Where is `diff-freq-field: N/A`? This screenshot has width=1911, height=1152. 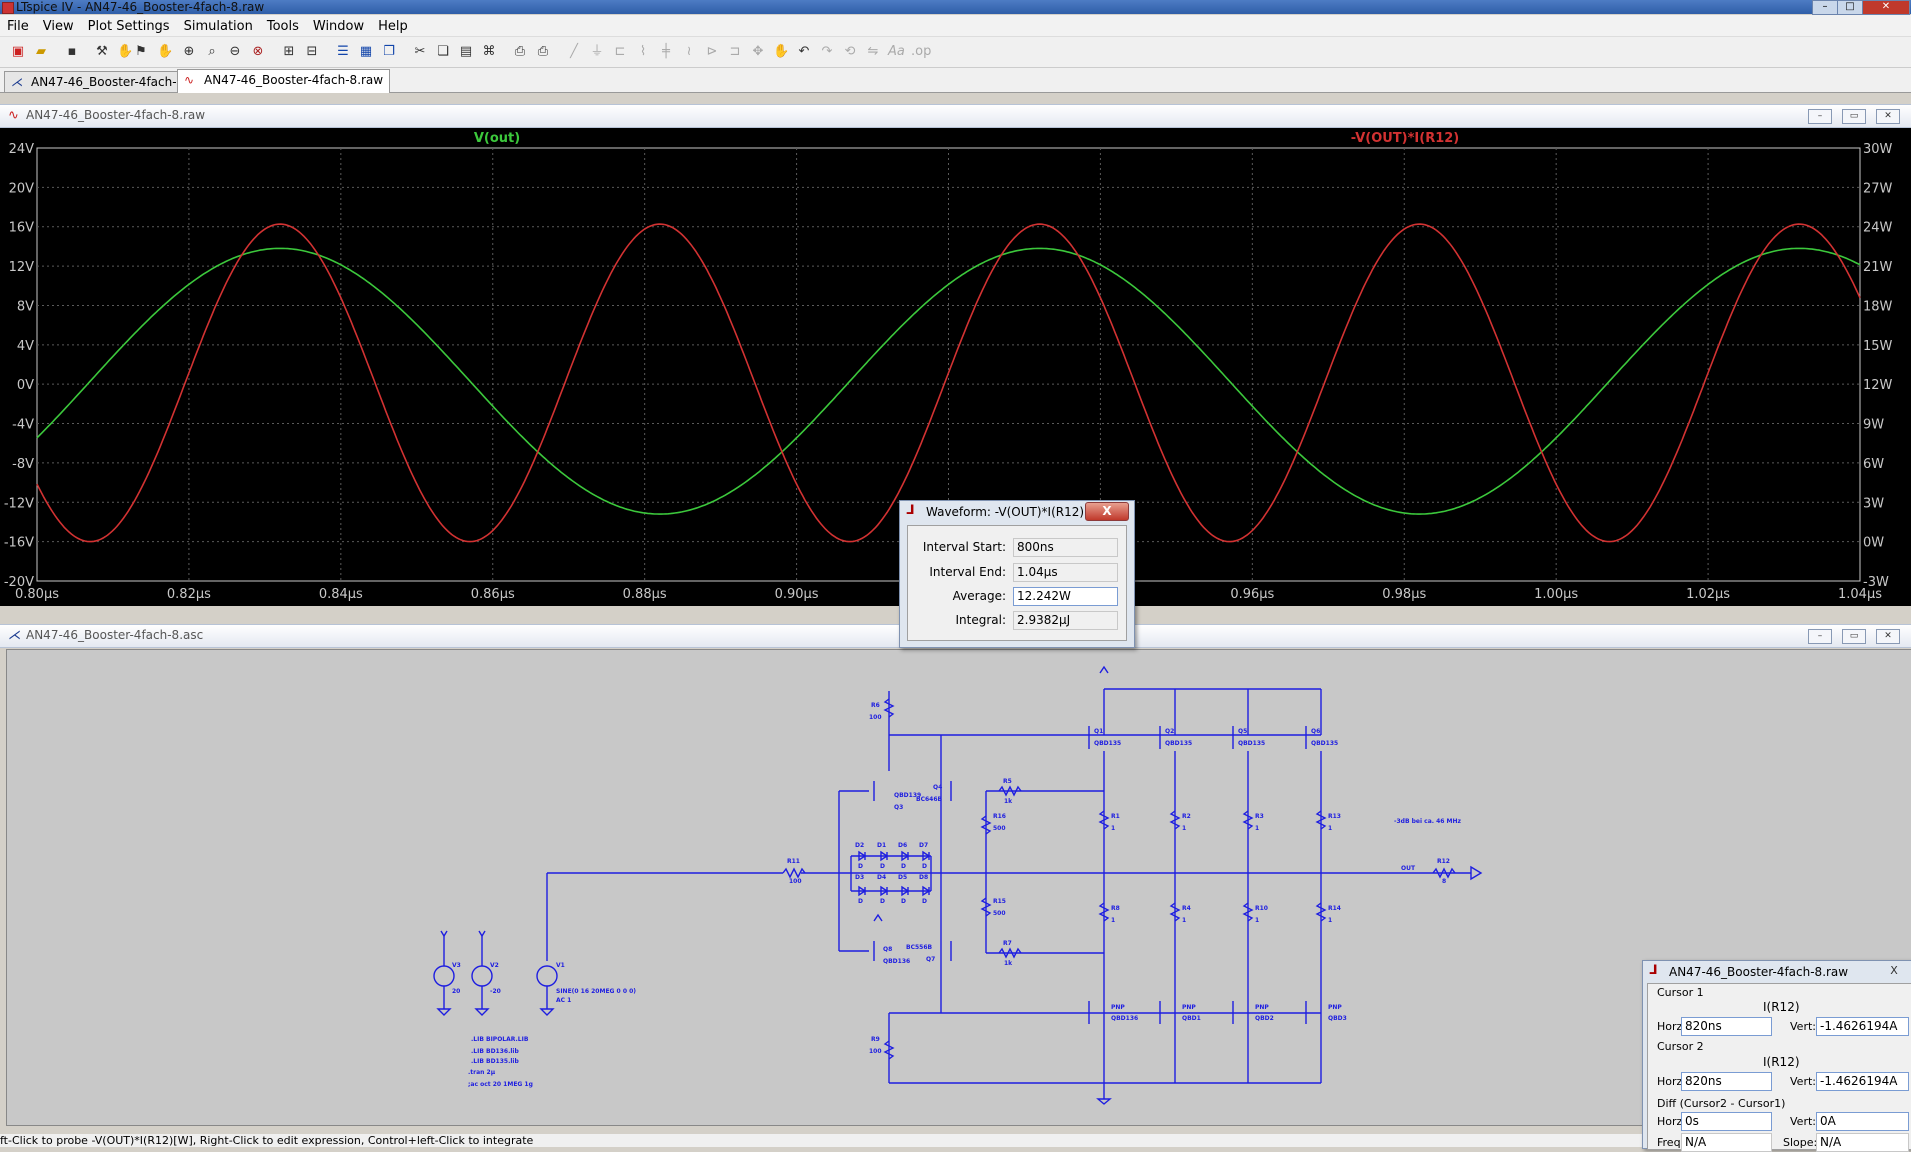
diff-freq-field: N/A is located at coordinates (1726, 1142).